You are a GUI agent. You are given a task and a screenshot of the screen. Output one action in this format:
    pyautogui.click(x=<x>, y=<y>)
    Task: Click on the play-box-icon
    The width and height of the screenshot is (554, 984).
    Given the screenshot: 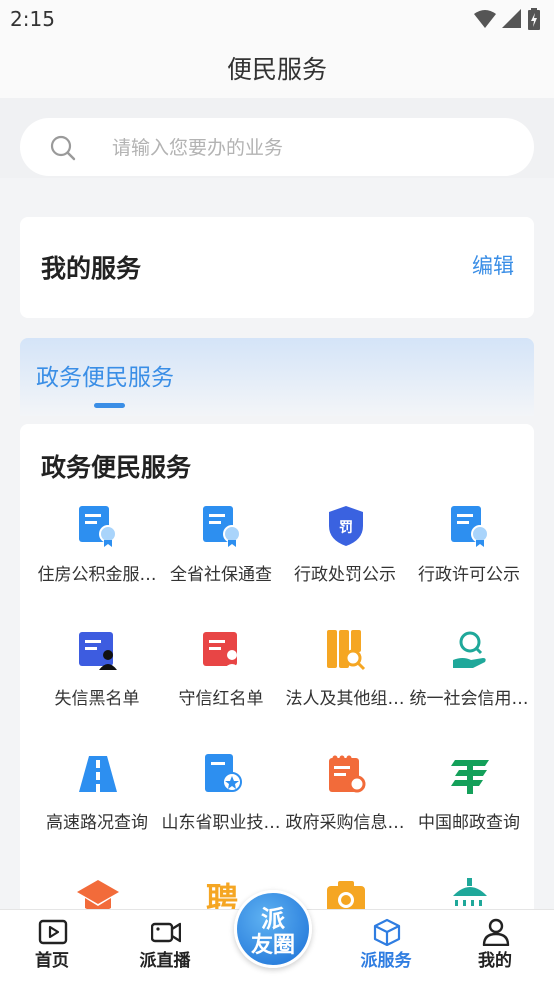 What is the action you would take?
    pyautogui.click(x=53, y=932)
    